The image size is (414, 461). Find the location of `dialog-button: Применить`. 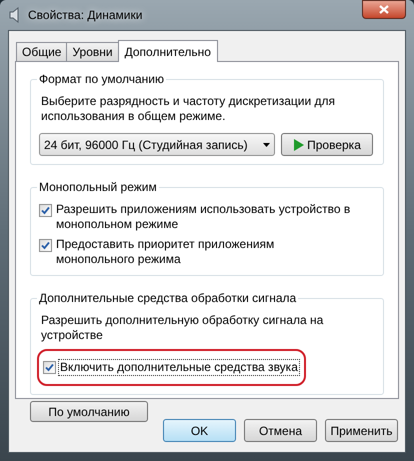

dialog-button: Применить is located at coordinates (361, 430).